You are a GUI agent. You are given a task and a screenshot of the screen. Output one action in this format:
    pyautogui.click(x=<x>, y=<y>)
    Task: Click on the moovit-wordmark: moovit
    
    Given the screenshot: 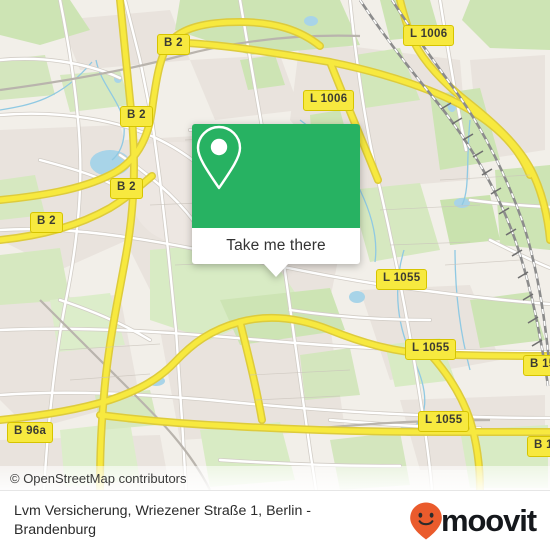 What is the action you would take?
    pyautogui.click(x=488, y=520)
    